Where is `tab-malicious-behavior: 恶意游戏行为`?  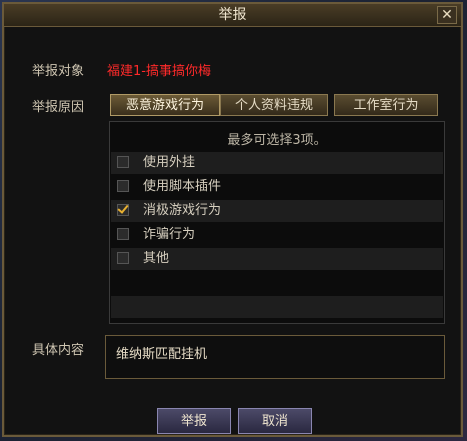
tab-malicious-behavior: 恶意游戏行为 is located at coordinates (165, 105).